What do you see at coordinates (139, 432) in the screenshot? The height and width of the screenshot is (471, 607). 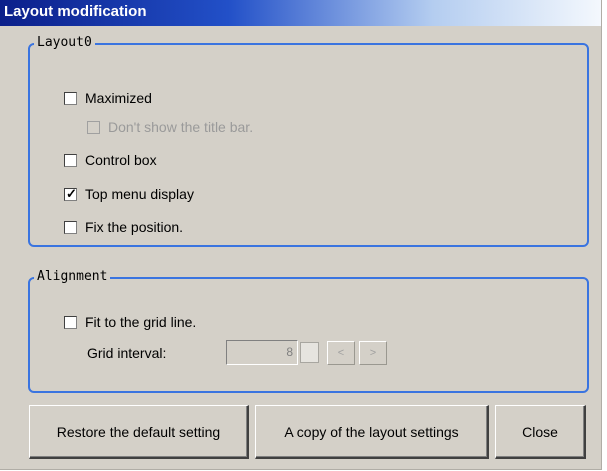 I see `restore-default-button: Restore the default setting` at bounding box center [139, 432].